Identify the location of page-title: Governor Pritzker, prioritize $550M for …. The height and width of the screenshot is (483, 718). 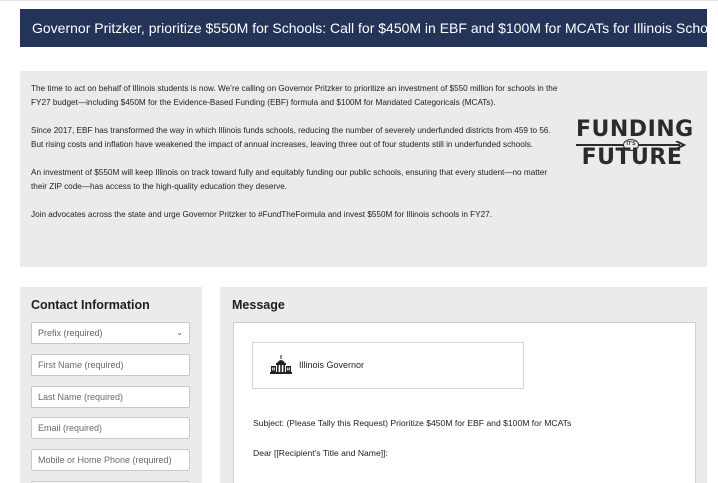
(369, 28).